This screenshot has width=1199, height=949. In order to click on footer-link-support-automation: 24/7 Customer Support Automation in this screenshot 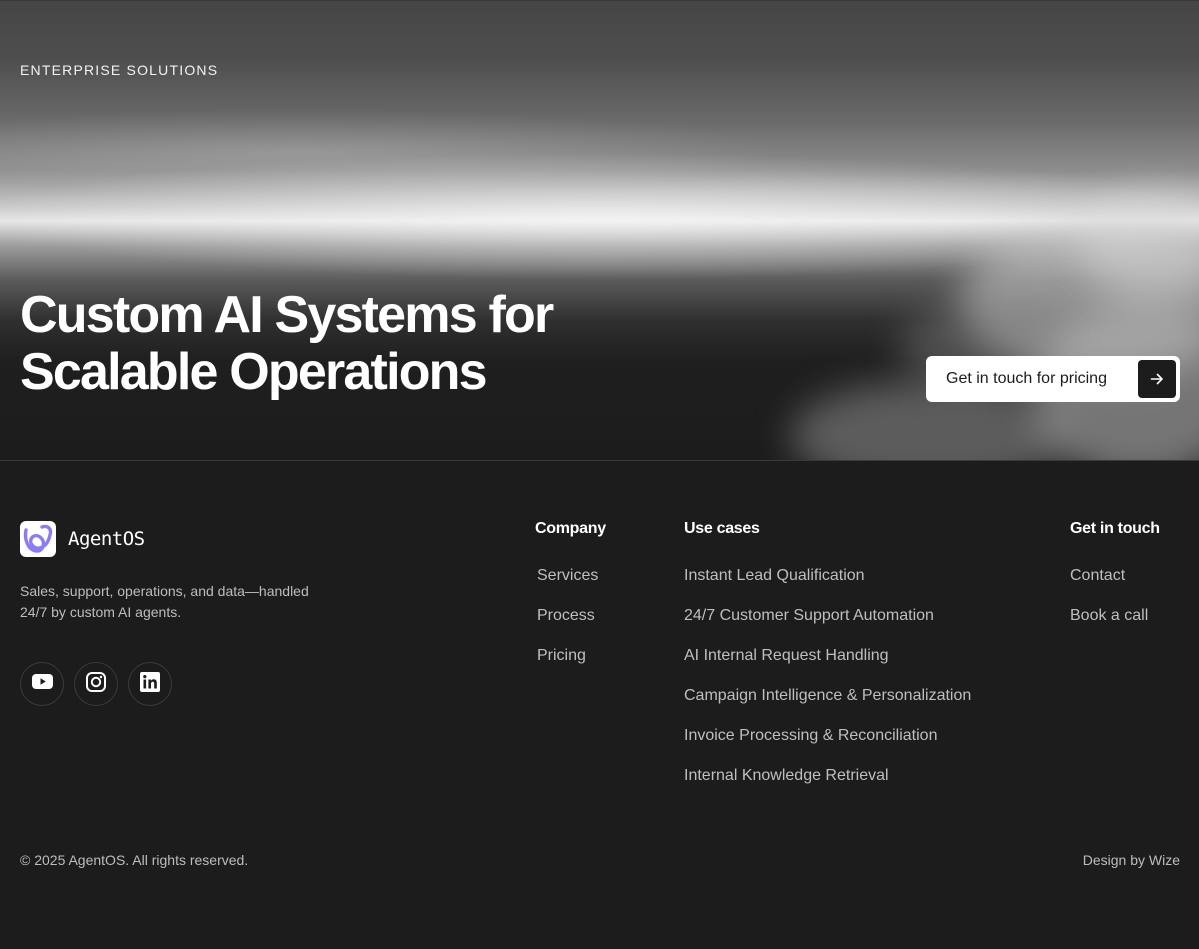, I will do `click(827, 626)`.